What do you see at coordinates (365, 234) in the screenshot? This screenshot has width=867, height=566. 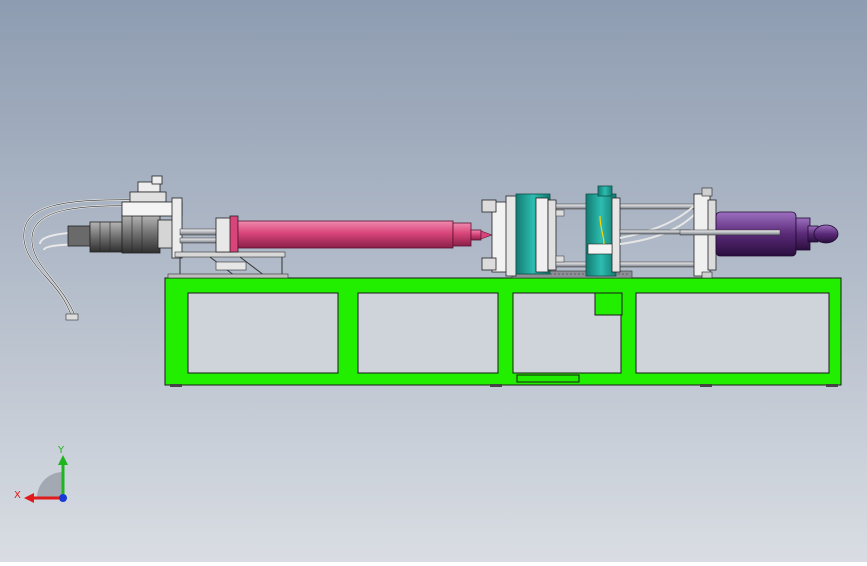 I see `injection-barrel` at bounding box center [365, 234].